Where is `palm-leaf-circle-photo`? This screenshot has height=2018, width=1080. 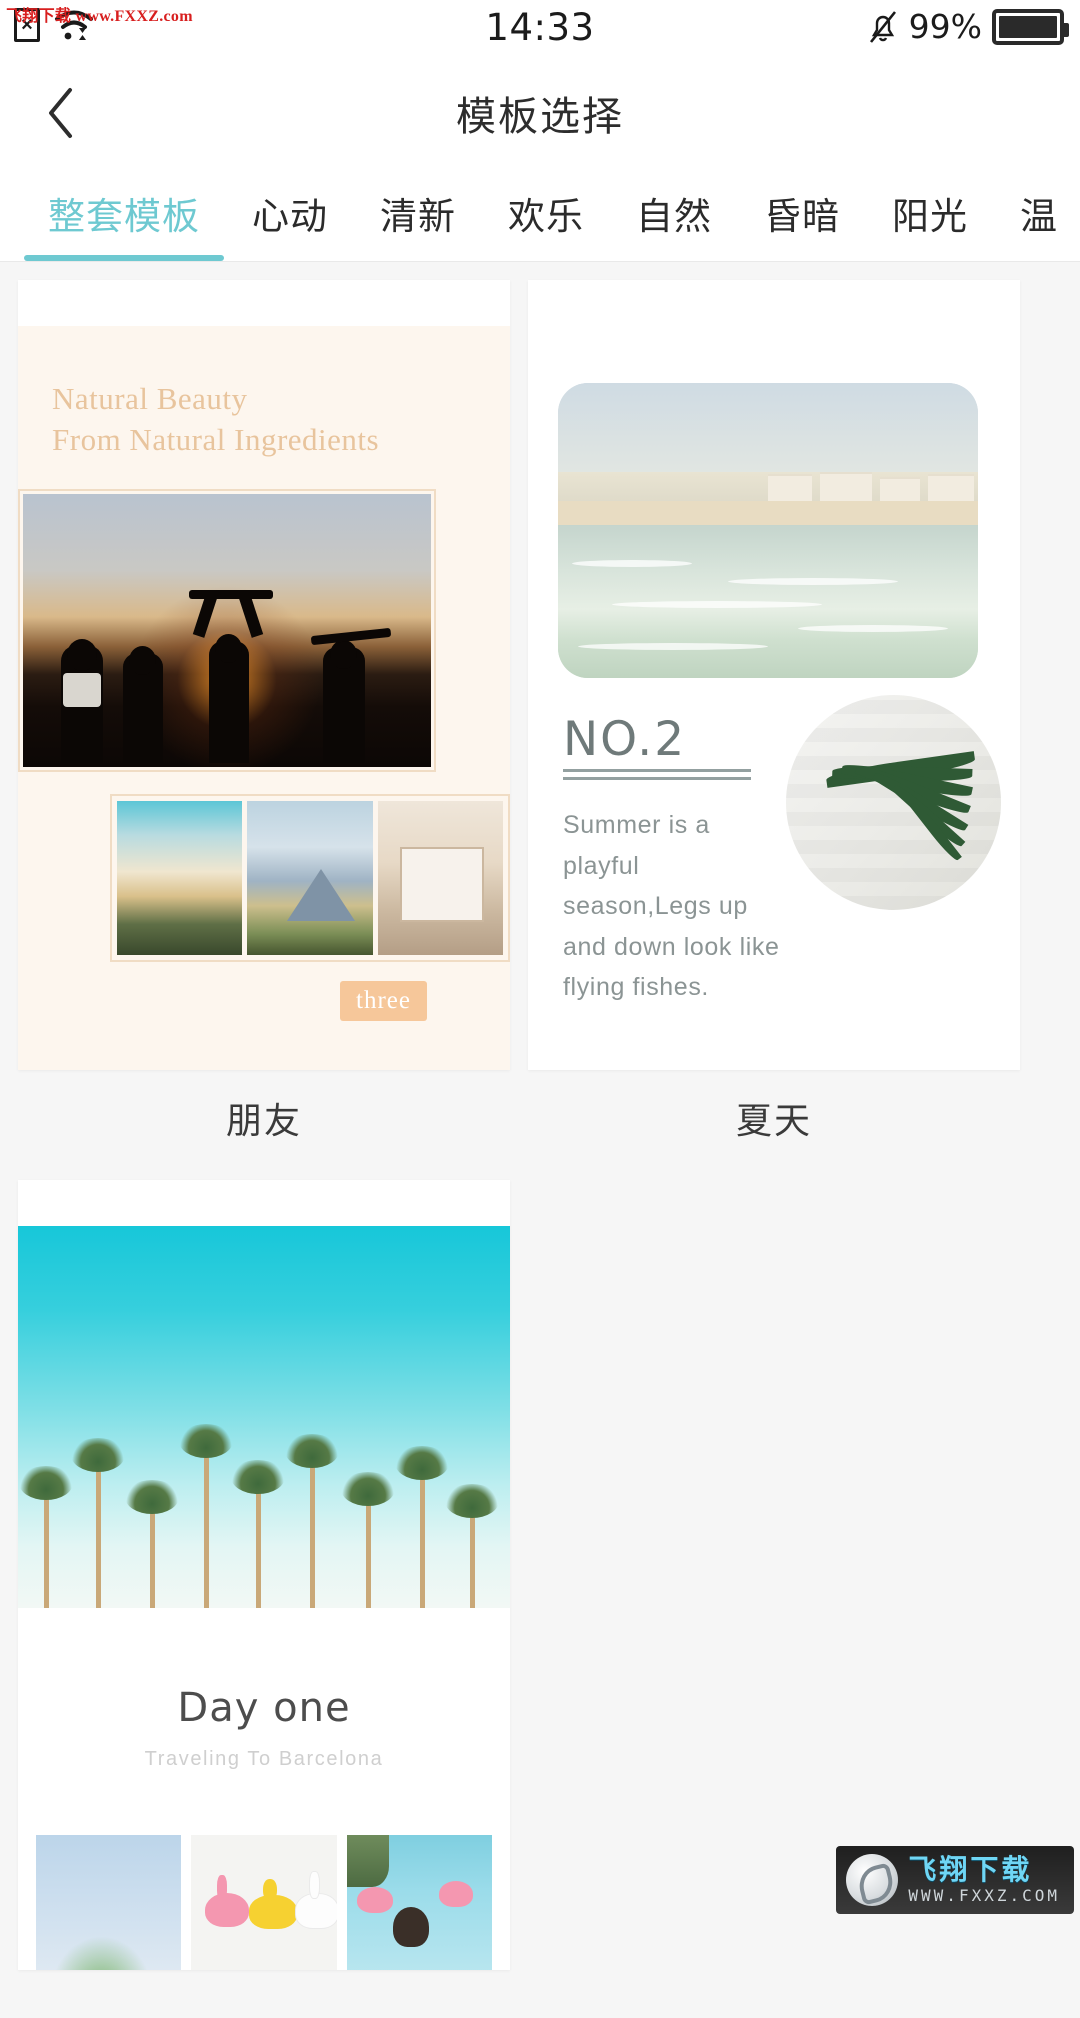 palm-leaf-circle-photo is located at coordinates (893, 802).